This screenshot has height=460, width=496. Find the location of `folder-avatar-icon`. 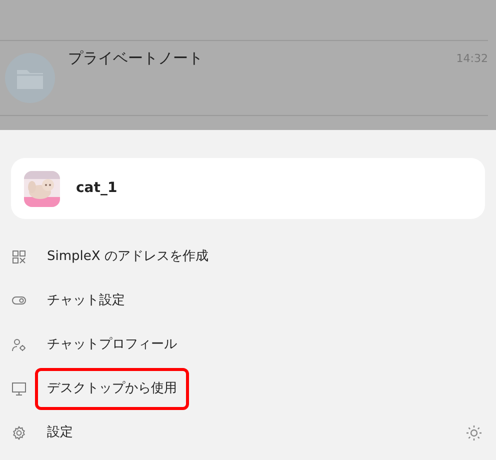

folder-avatar-icon is located at coordinates (30, 78).